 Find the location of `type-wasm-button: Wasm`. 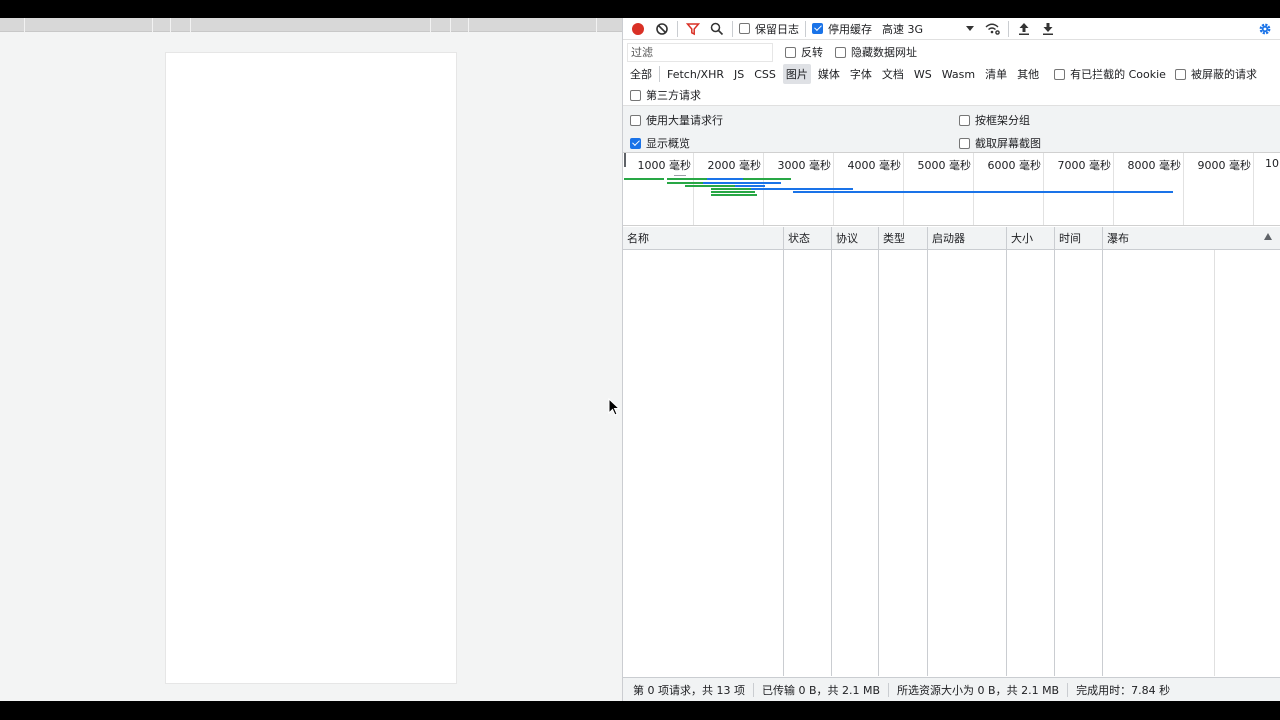

type-wasm-button: Wasm is located at coordinates (958, 74).